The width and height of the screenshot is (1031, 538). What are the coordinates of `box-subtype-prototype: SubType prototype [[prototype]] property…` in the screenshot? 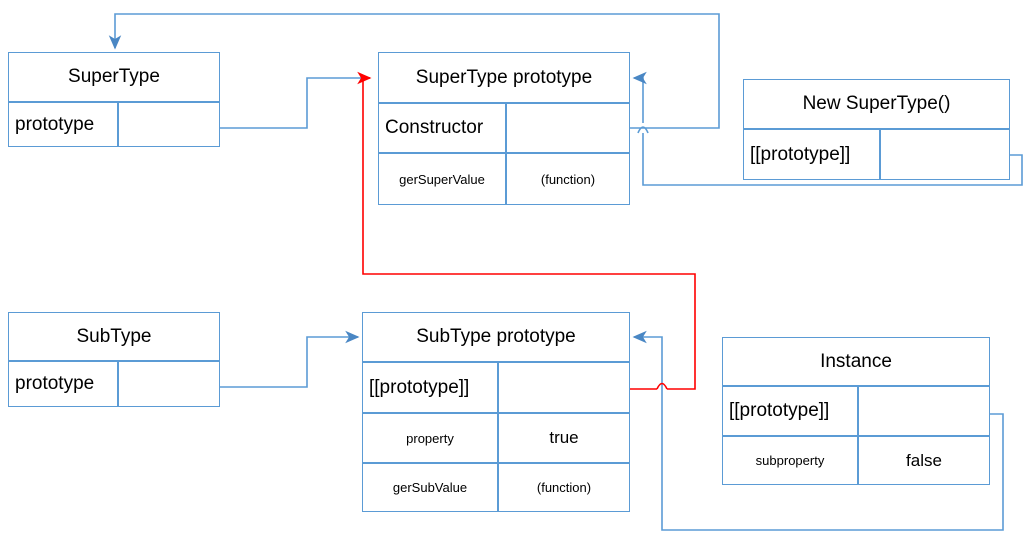 It's located at (496, 412).